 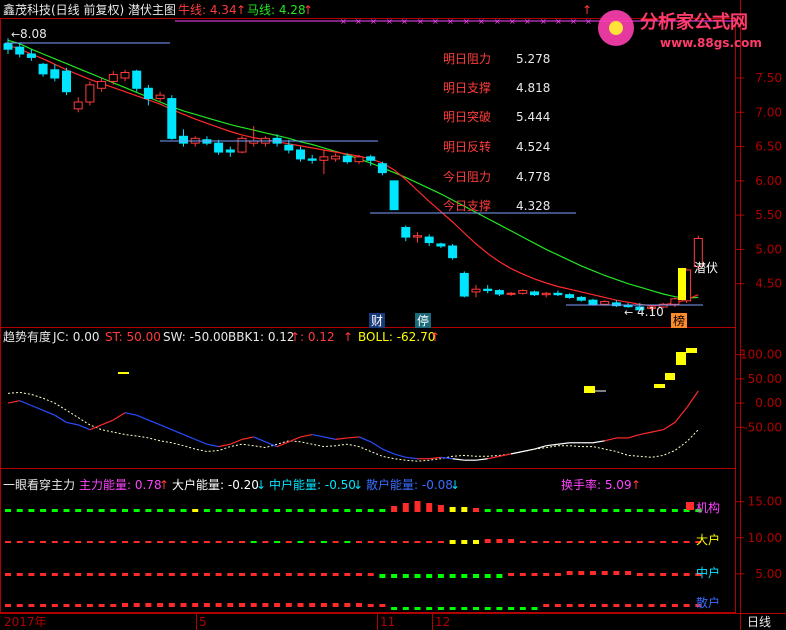 What do you see at coordinates (765, 379) in the screenshot?
I see `y-tick-label: 50.00` at bounding box center [765, 379].